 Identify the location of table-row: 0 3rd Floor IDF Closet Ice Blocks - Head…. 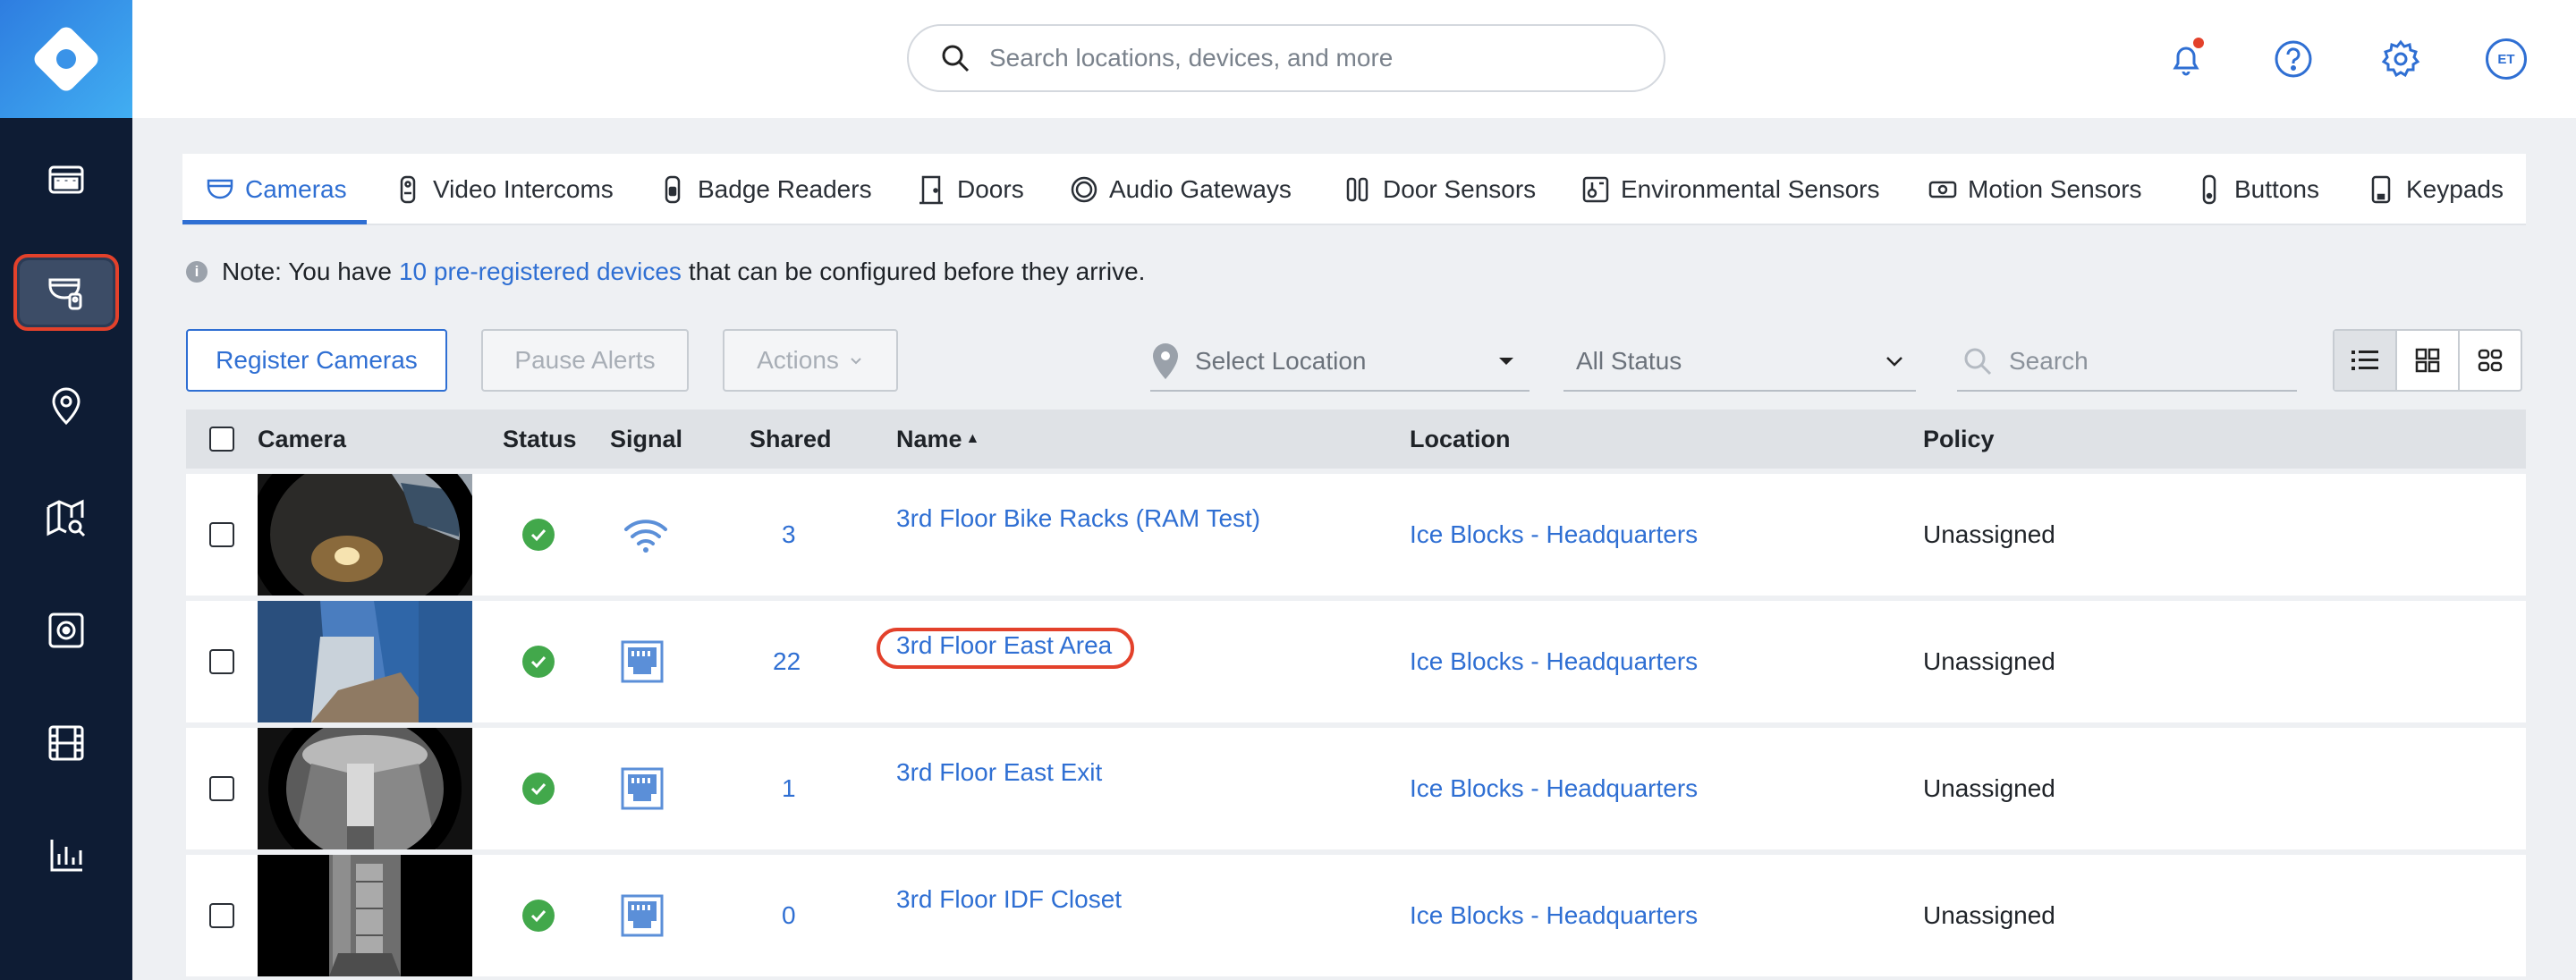
(1356, 915).